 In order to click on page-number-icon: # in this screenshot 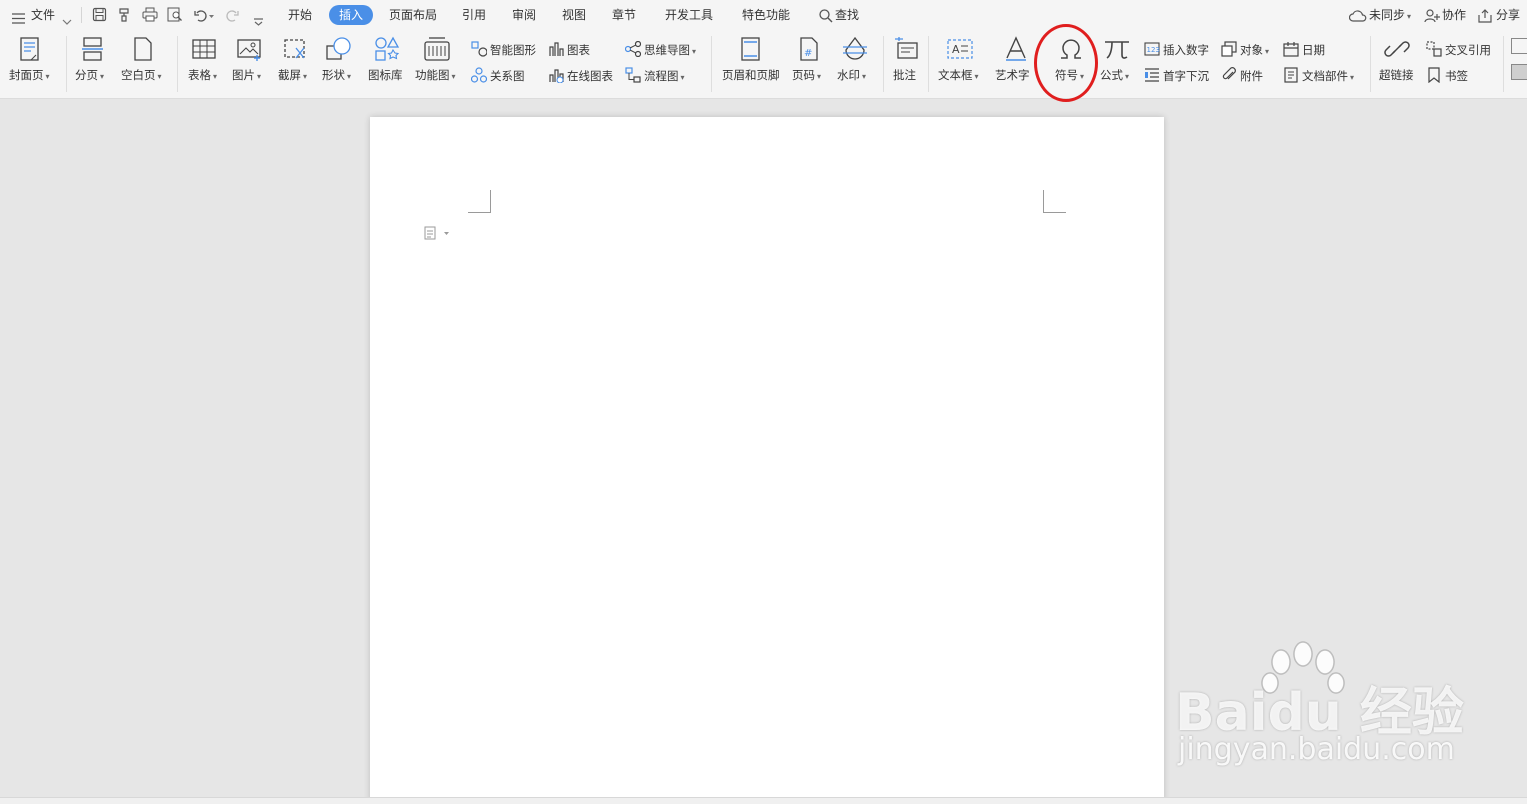, I will do `click(809, 49)`.